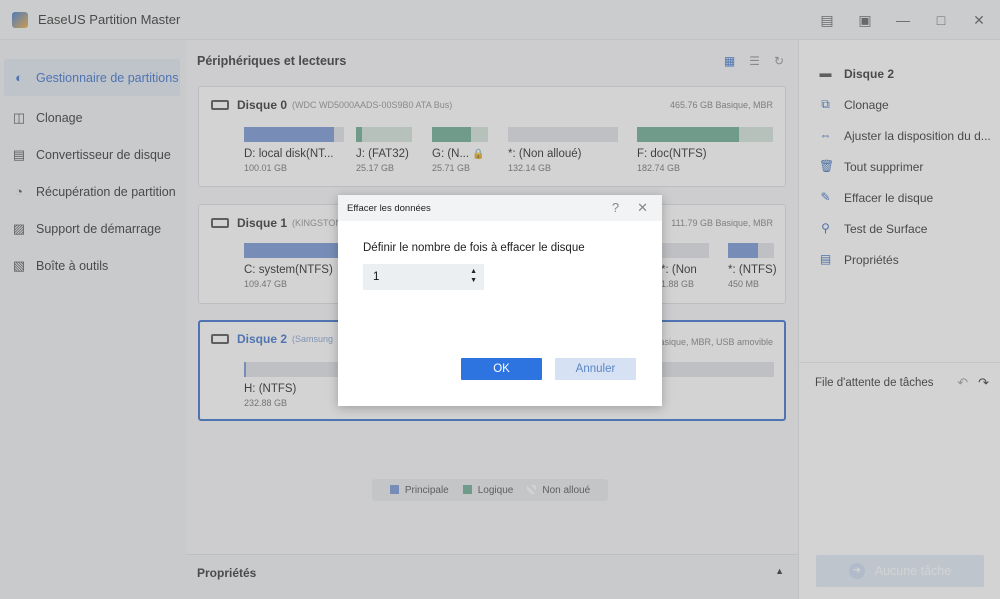  I want to click on decrement-icon: ▼, so click(473, 280).